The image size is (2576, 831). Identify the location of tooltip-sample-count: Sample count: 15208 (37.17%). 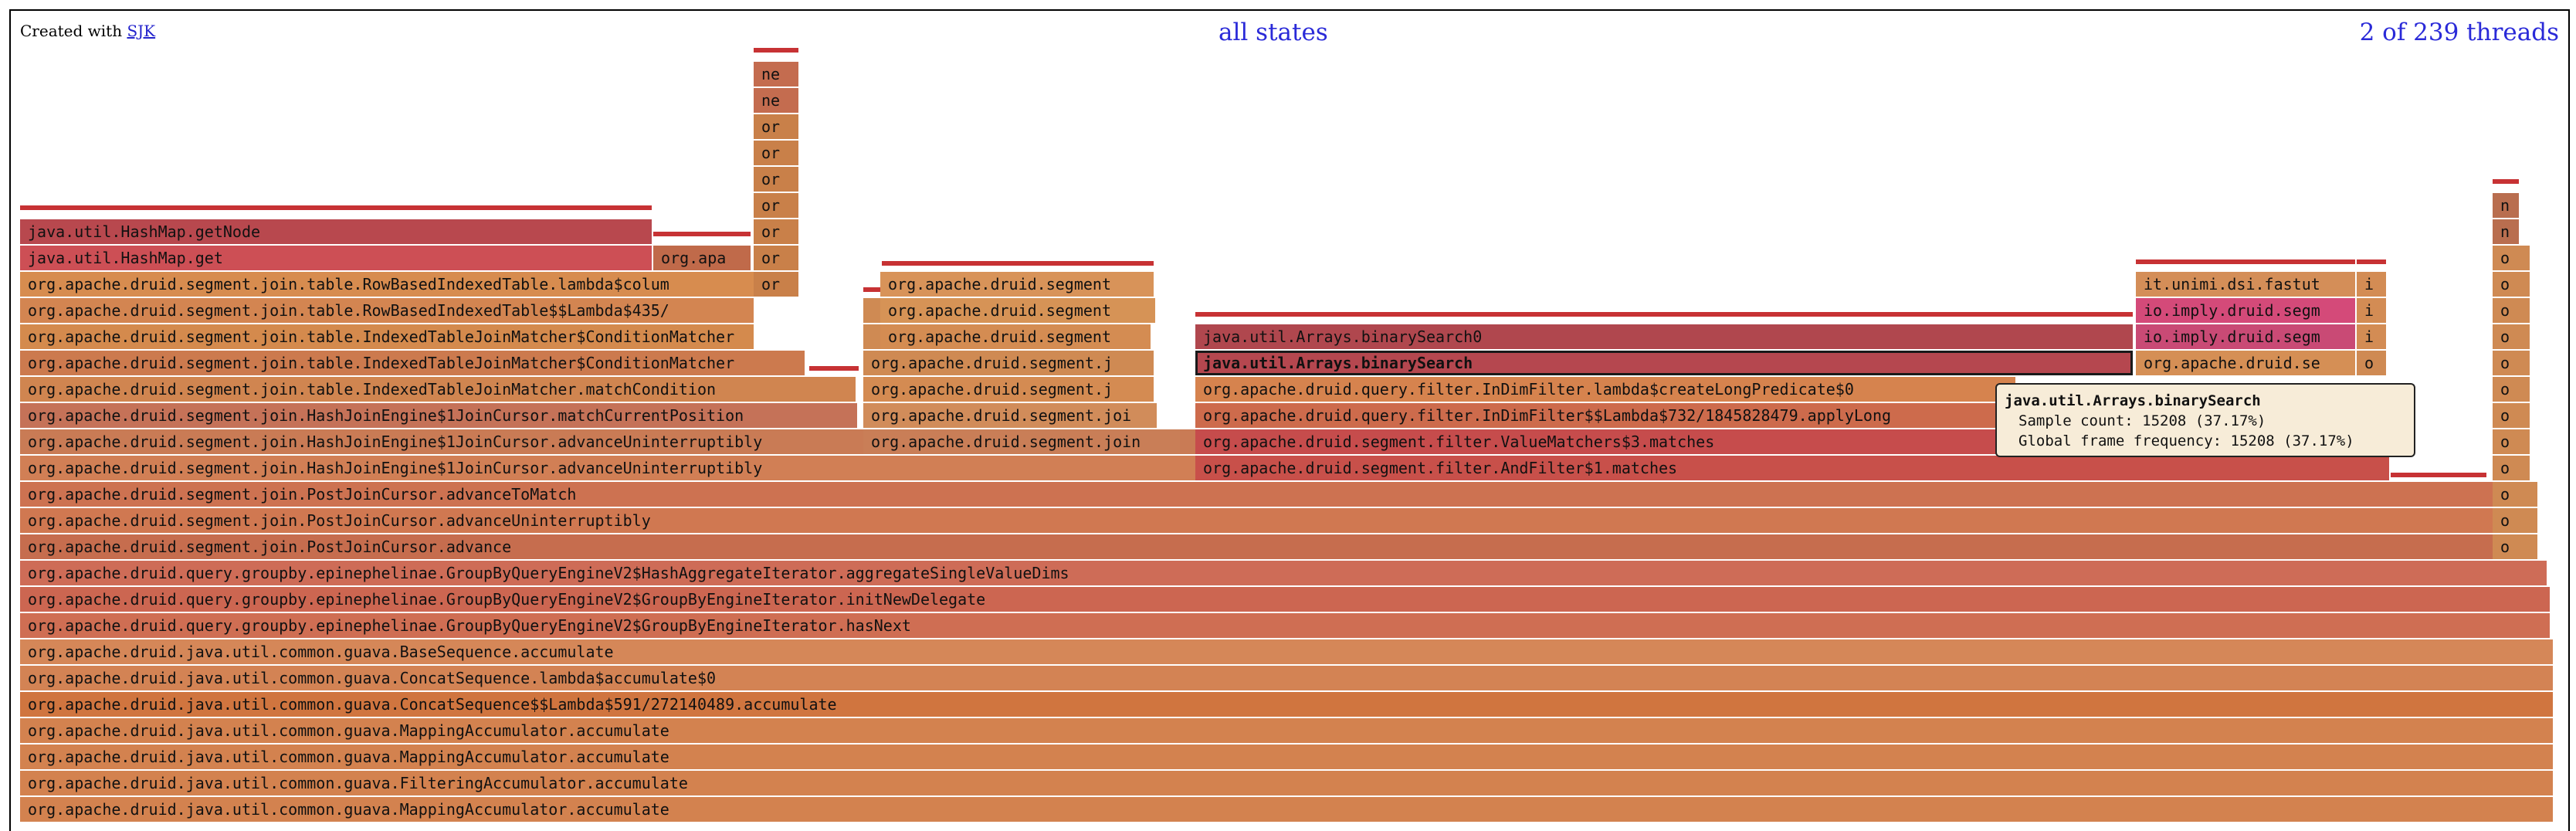
(2142, 420).